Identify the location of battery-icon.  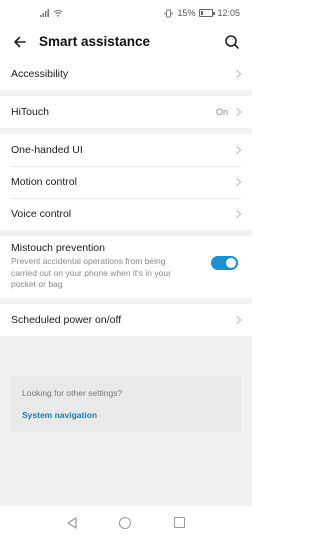
(207, 13).